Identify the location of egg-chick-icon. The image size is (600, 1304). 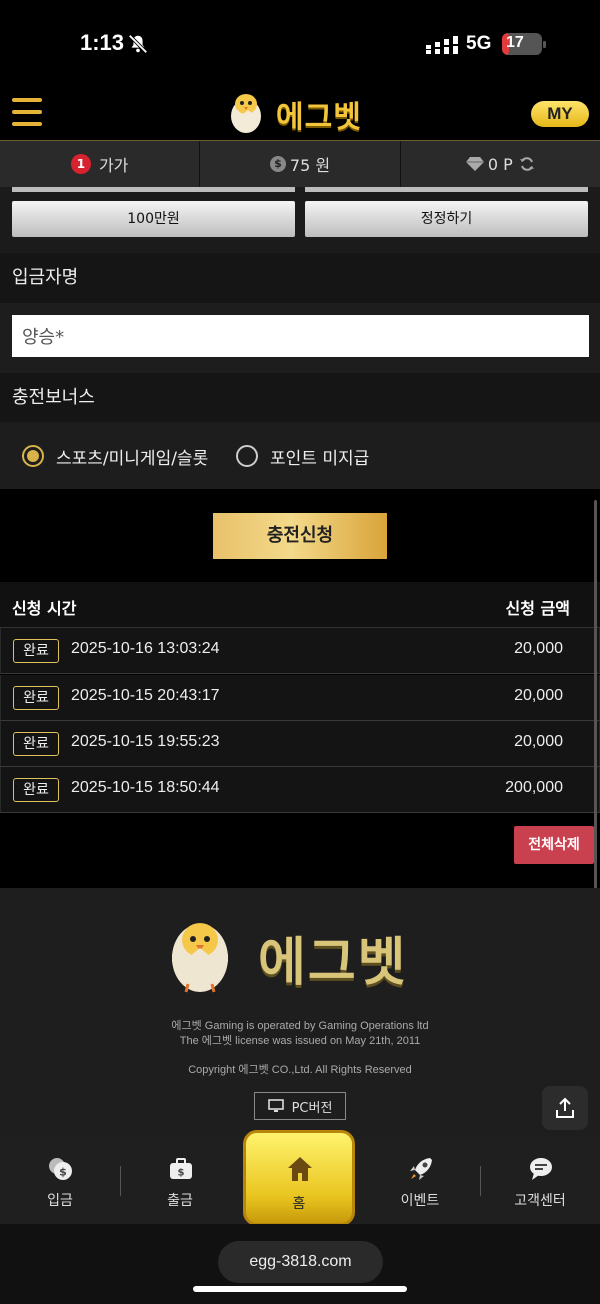
(246, 113).